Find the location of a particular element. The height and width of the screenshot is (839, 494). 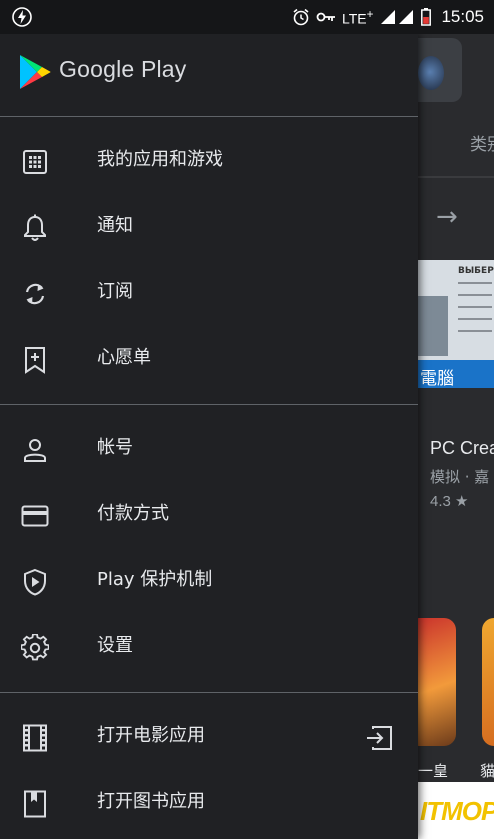

menu-item-label: 帐号 is located at coordinates (115, 447).